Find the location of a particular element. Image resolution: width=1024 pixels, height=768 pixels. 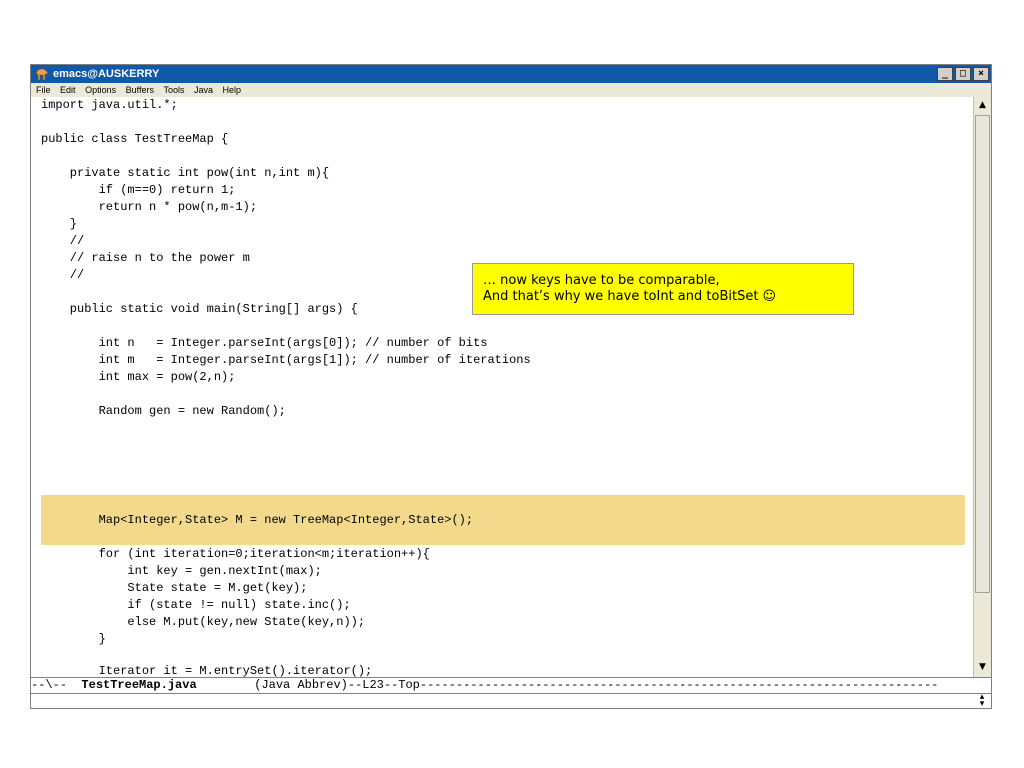

emacs-gnu-icon is located at coordinates (42, 74).